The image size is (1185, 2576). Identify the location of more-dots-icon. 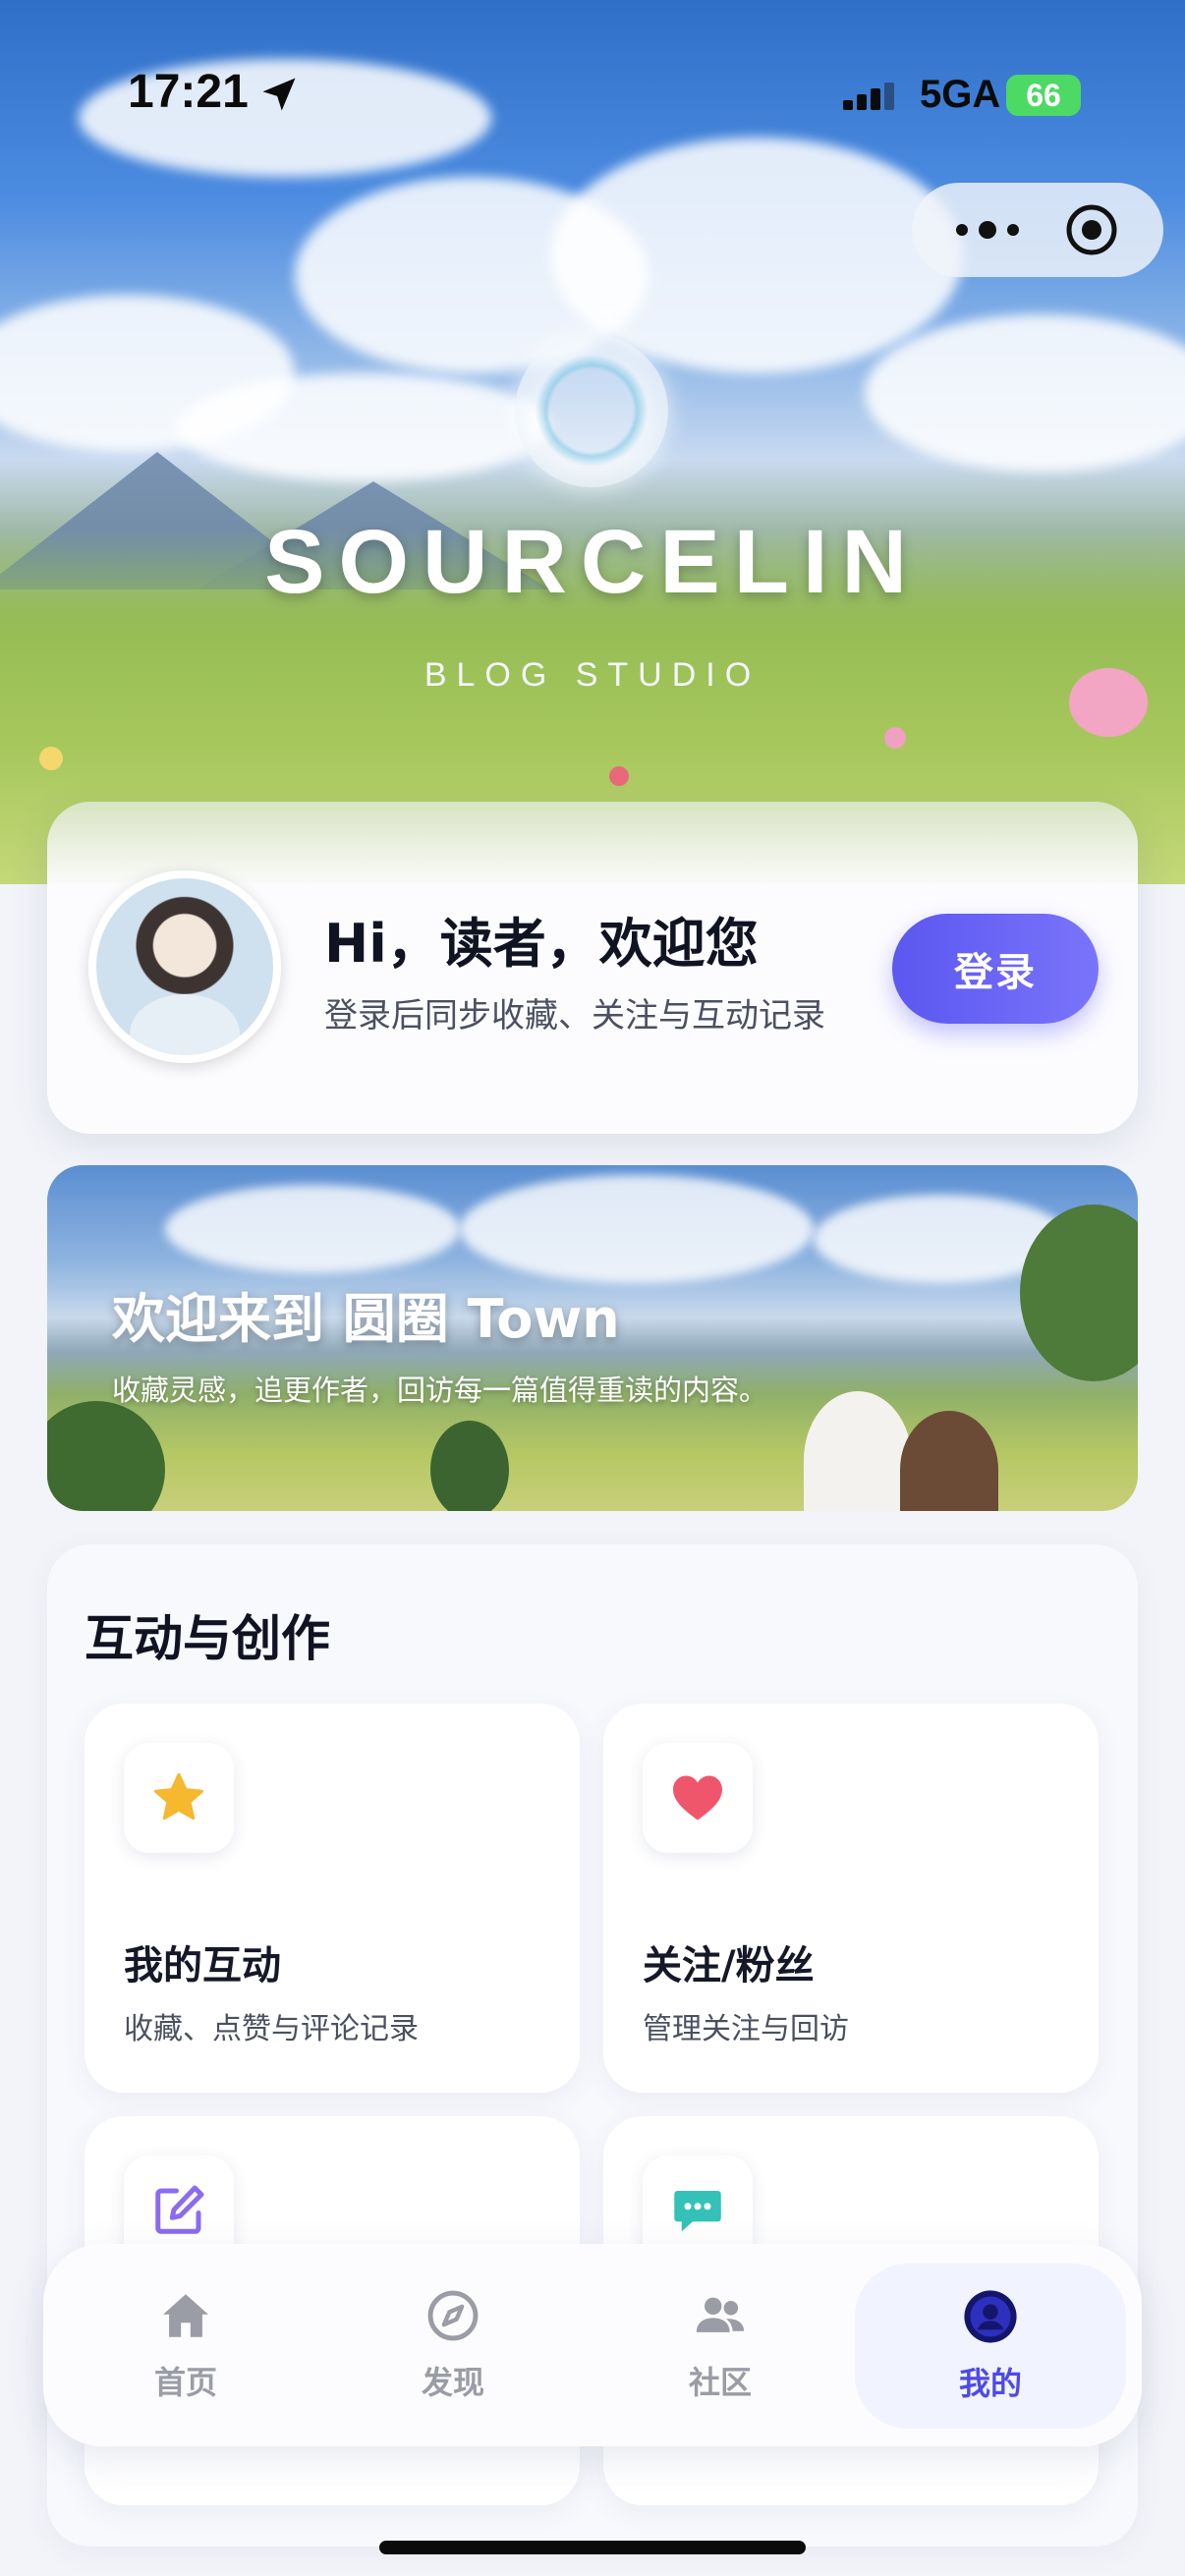
(988, 230).